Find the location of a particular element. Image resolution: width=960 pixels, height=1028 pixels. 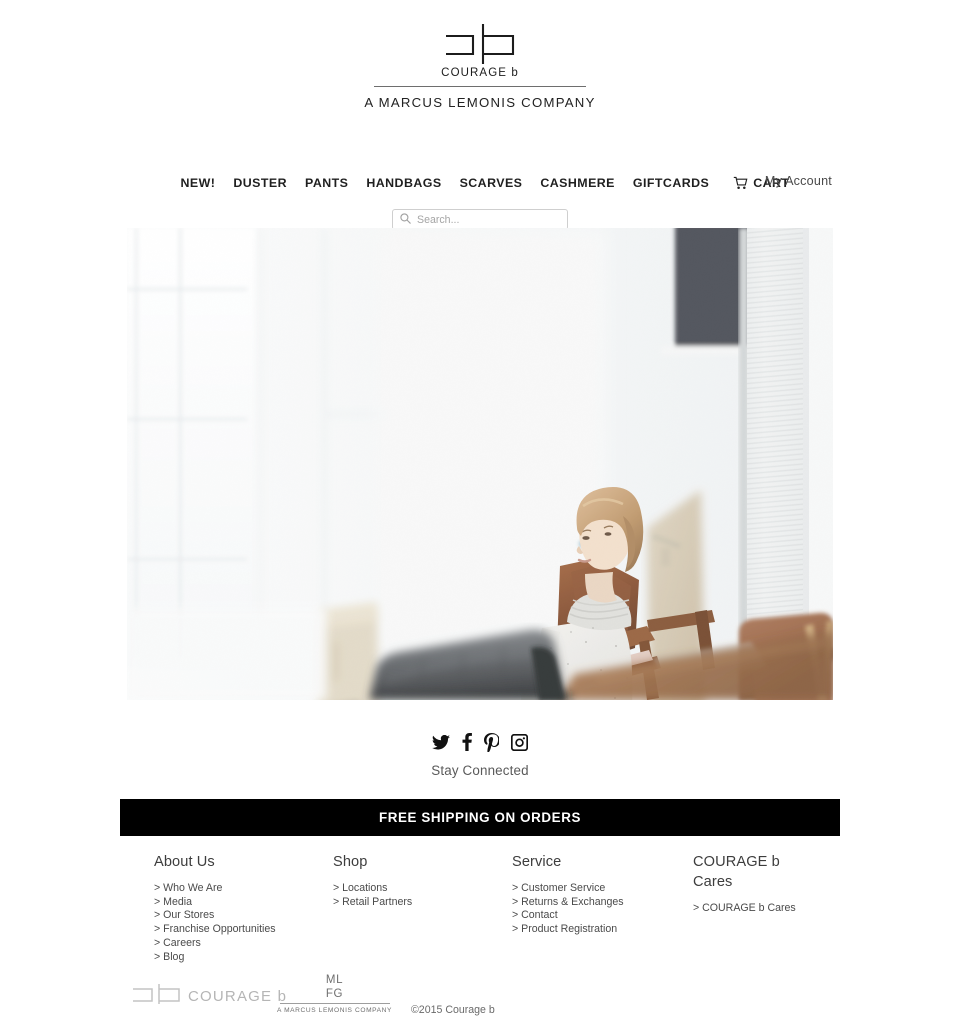

mlfg-line-1: ML is located at coordinates (334, 980).